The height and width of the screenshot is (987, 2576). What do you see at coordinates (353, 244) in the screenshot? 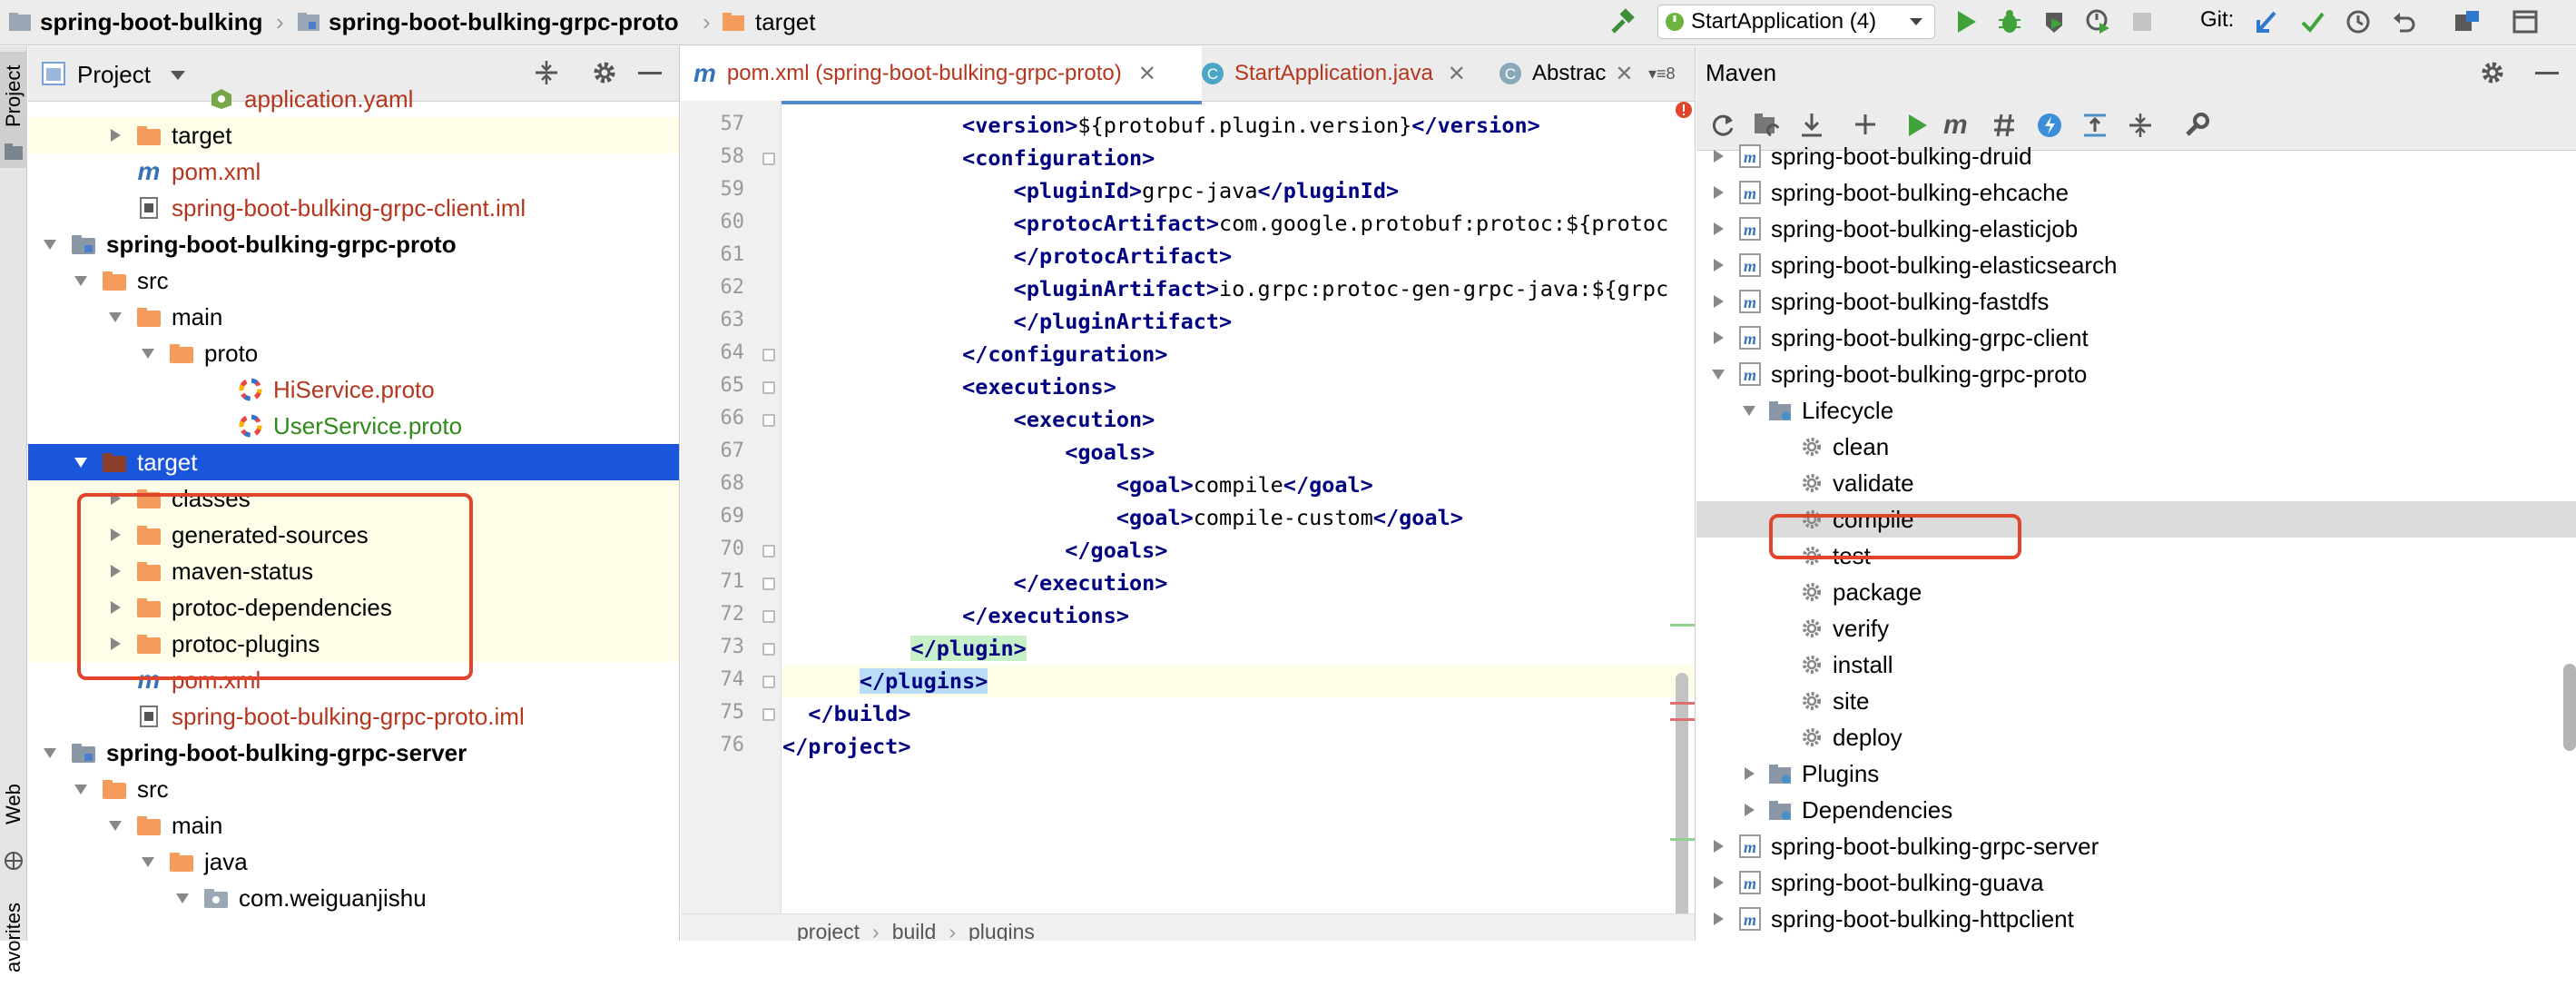
I see `tree-row: spring-boot-bulking-grpc-proto` at bounding box center [353, 244].